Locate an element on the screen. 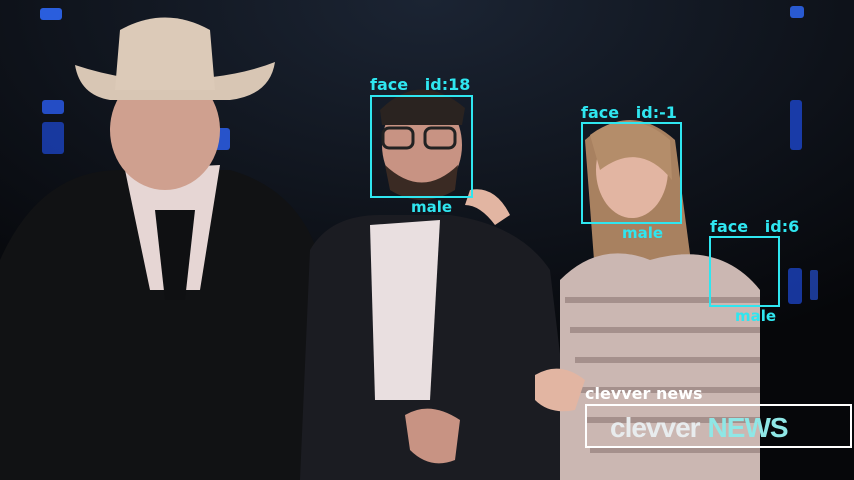 The height and width of the screenshot is (480, 854). face-label-minus1: face id:-1 is located at coordinates (629, 112).